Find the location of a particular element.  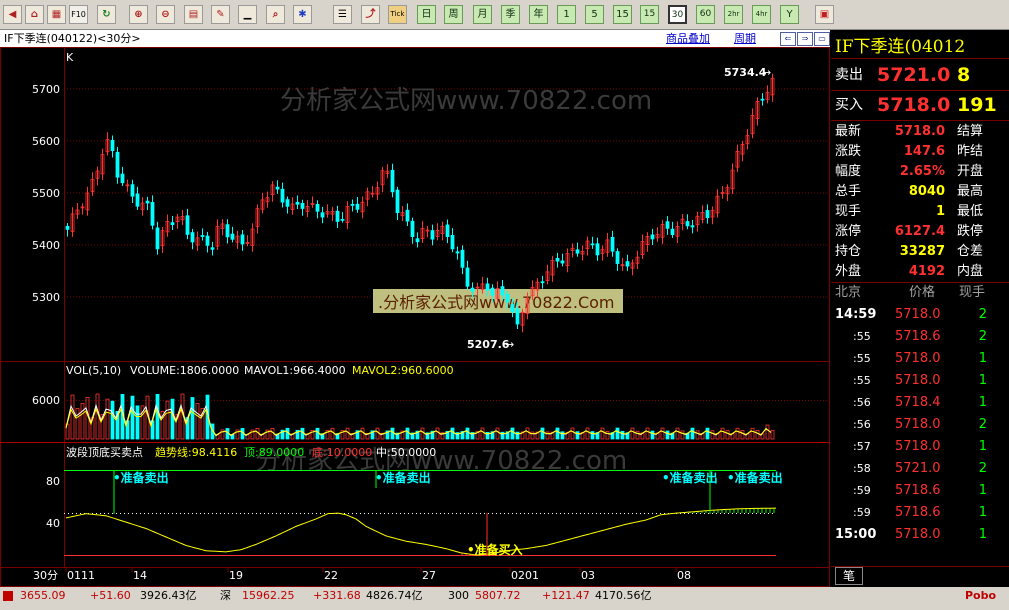

sh-index-change: +51.60 is located at coordinates (110, 595).